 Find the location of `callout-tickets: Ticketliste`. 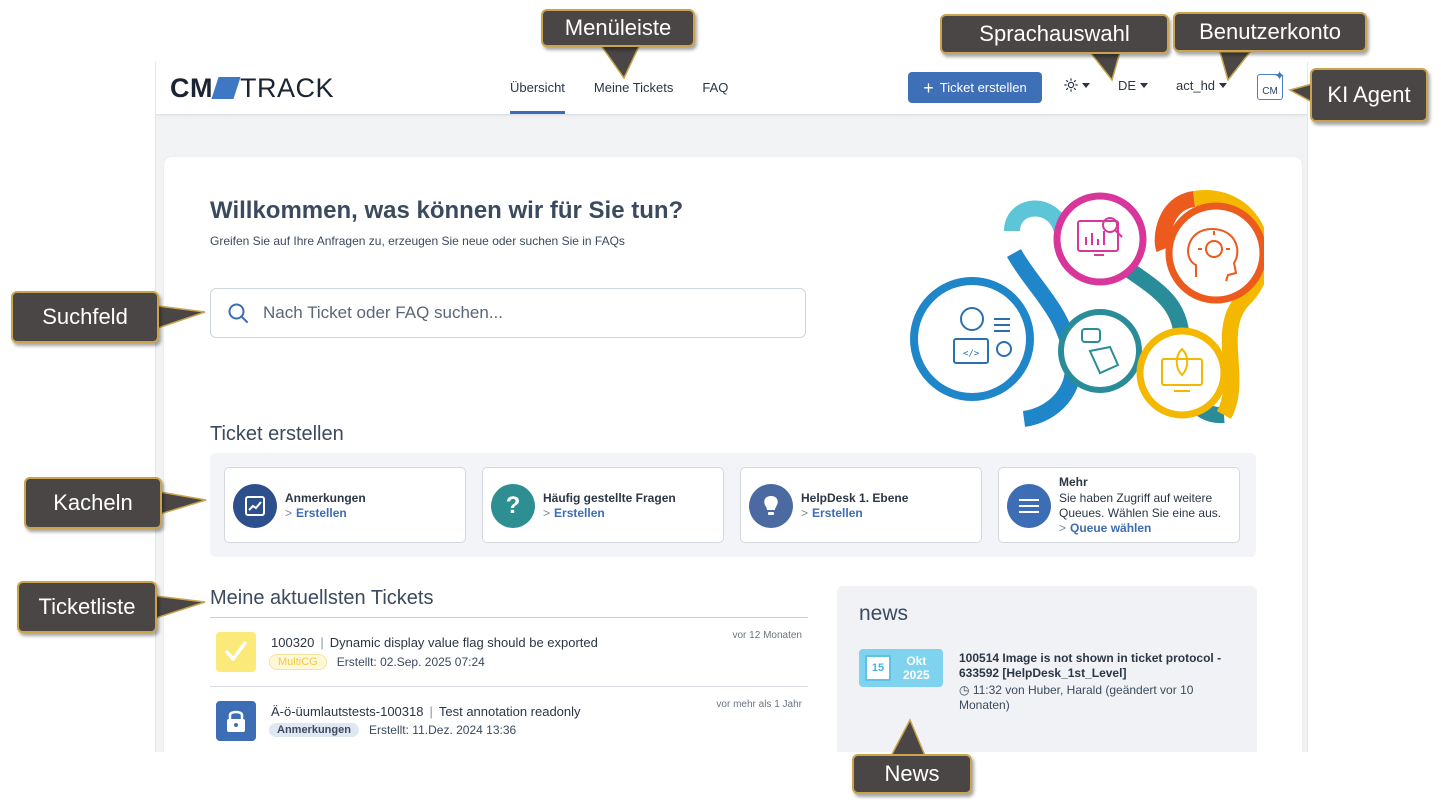

callout-tickets: Ticketliste is located at coordinates (87, 607).